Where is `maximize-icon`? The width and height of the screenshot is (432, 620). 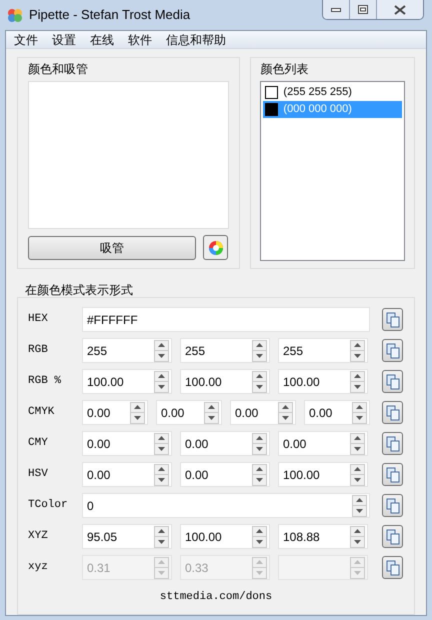
maximize-icon is located at coordinates (363, 9).